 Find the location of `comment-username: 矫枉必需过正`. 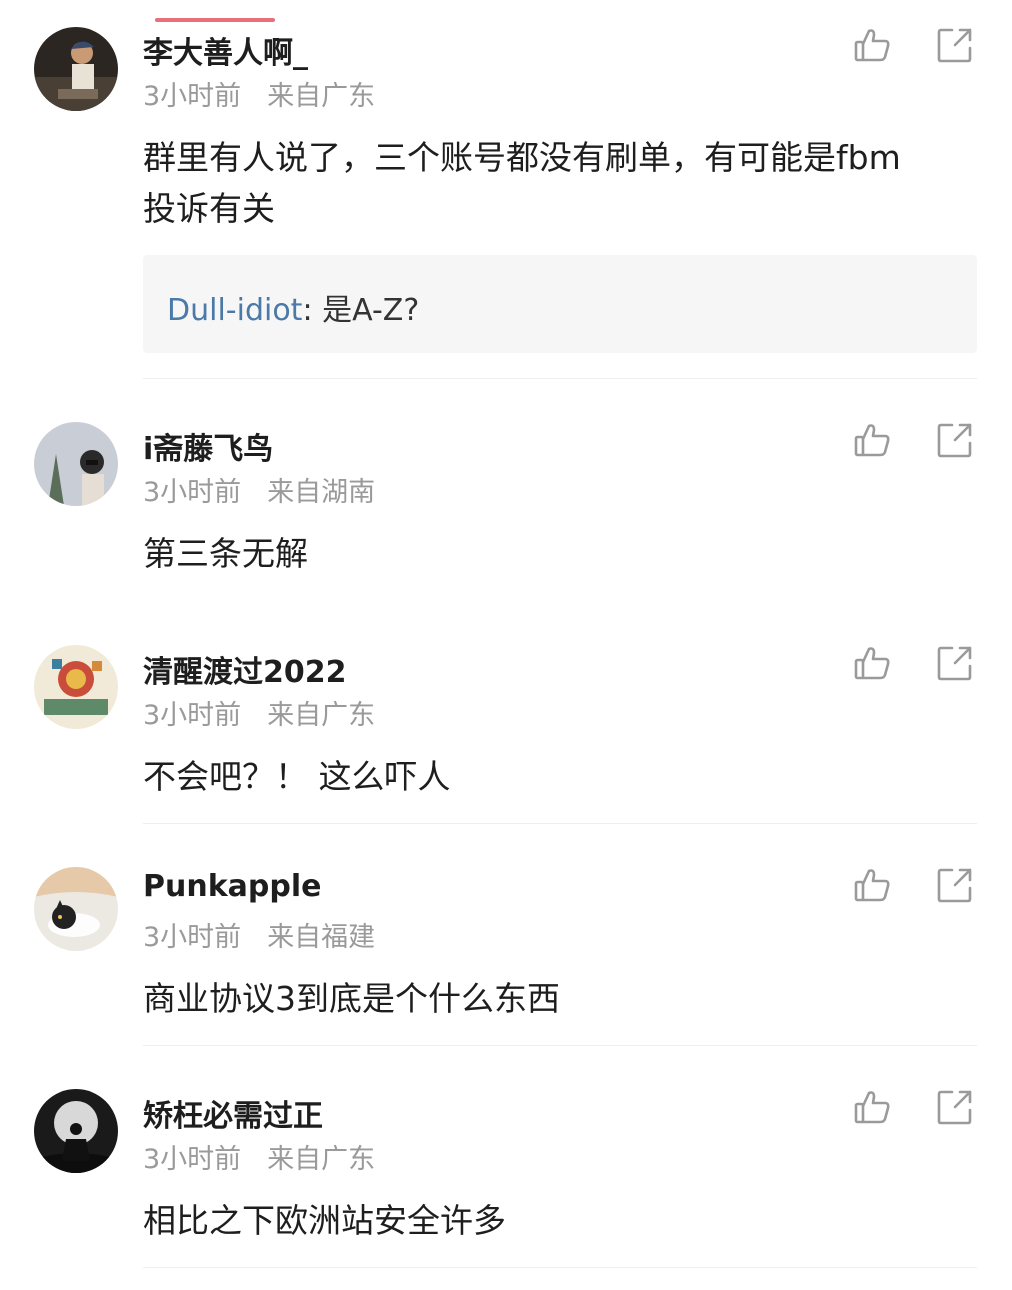

comment-username: 矫枉必需过正 is located at coordinates (233, 1113).